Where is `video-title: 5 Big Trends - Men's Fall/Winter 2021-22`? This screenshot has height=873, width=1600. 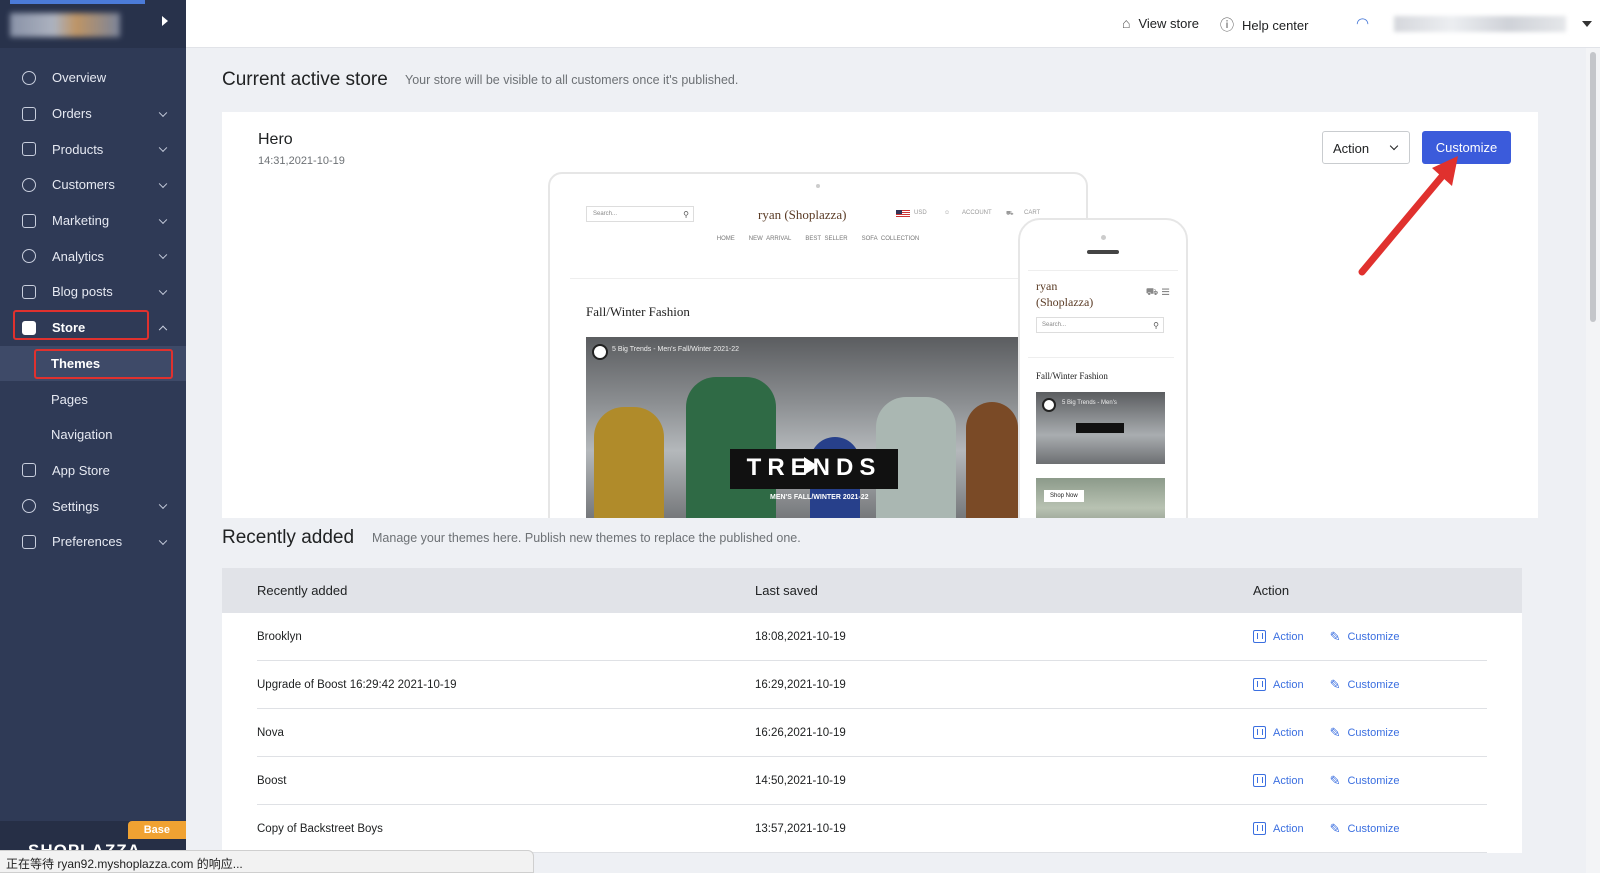
video-title: 5 Big Trends - Men's Fall/Winter 2021-22 is located at coordinates (676, 349).